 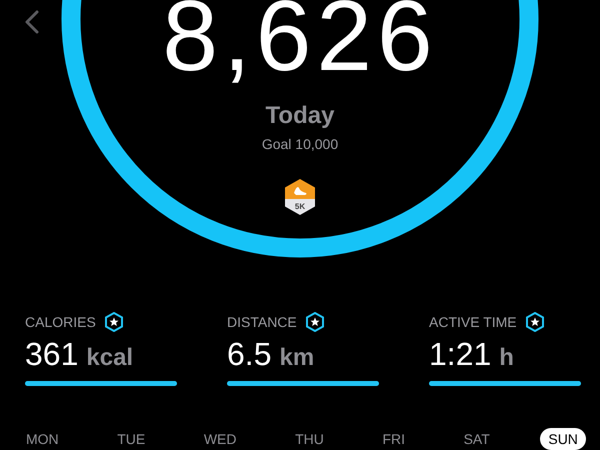 What do you see at coordinates (393, 439) in the screenshot?
I see `day-tab: FRI` at bounding box center [393, 439].